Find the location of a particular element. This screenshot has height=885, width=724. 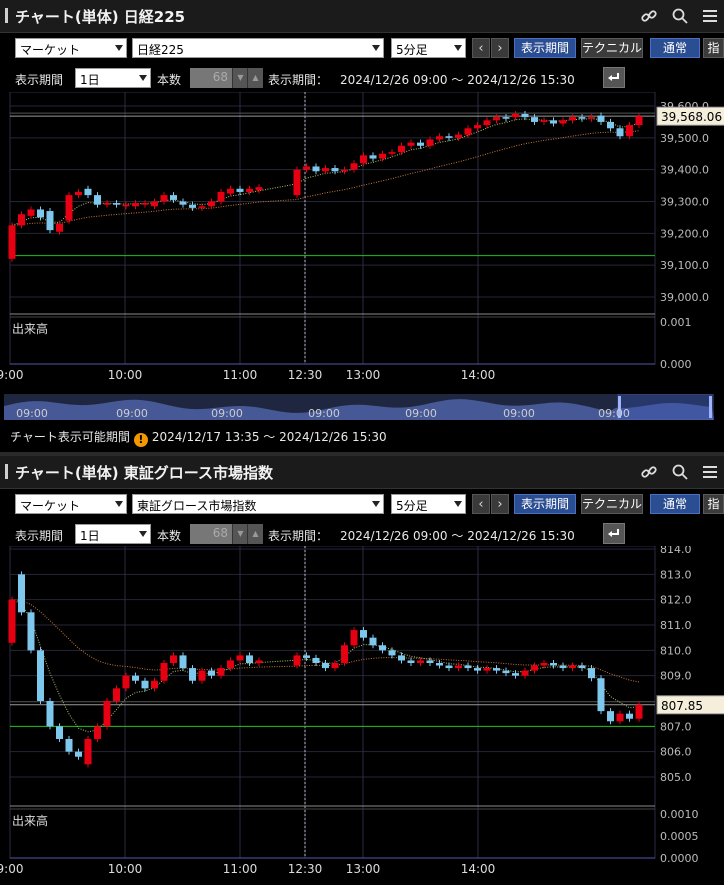

price-tick-label: 812.0 is located at coordinates (676, 600).